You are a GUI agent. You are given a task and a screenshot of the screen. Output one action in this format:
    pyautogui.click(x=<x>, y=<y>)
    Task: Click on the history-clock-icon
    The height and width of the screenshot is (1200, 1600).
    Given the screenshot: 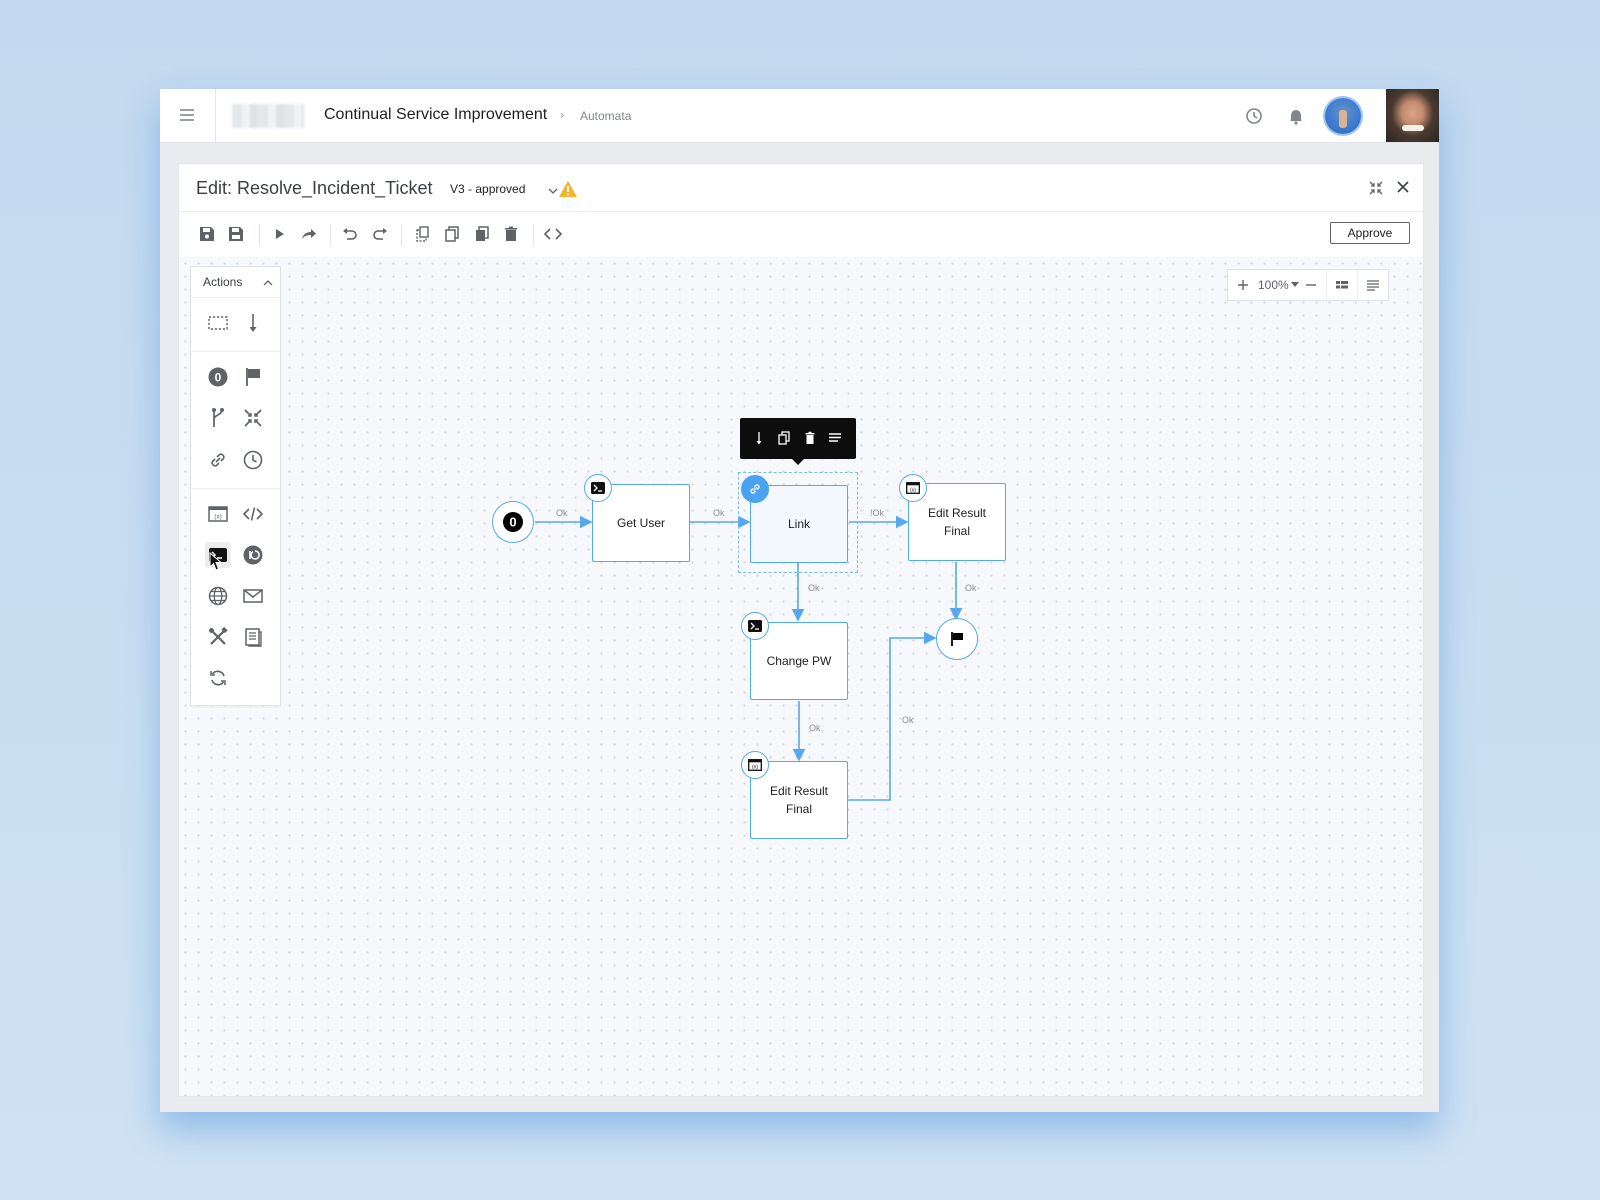 What is the action you would take?
    pyautogui.click(x=1254, y=116)
    